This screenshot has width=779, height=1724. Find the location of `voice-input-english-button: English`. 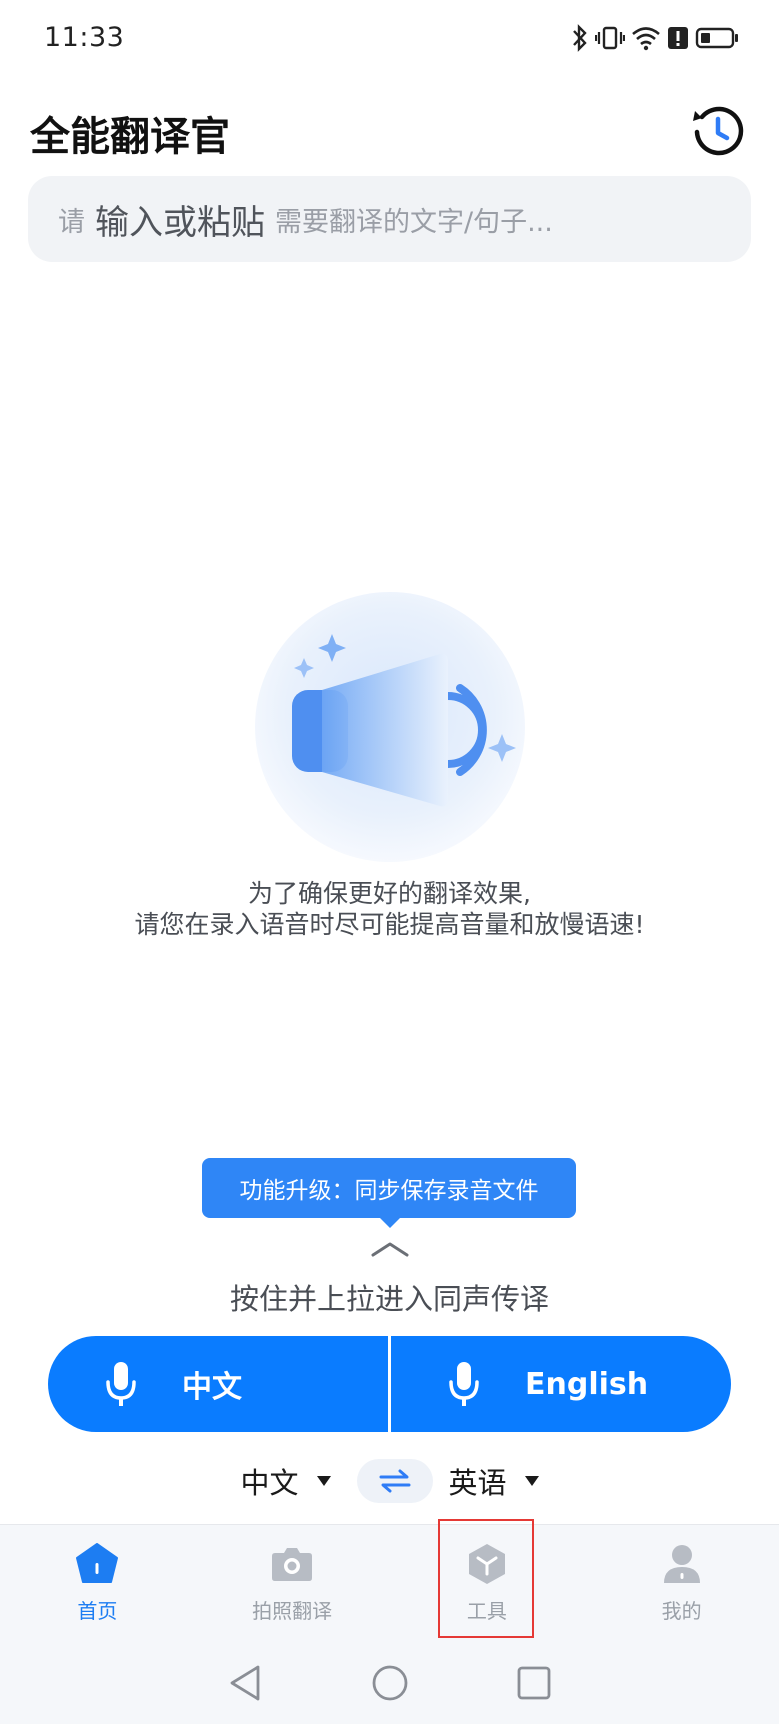

voice-input-english-button: English is located at coordinates (561, 1384).